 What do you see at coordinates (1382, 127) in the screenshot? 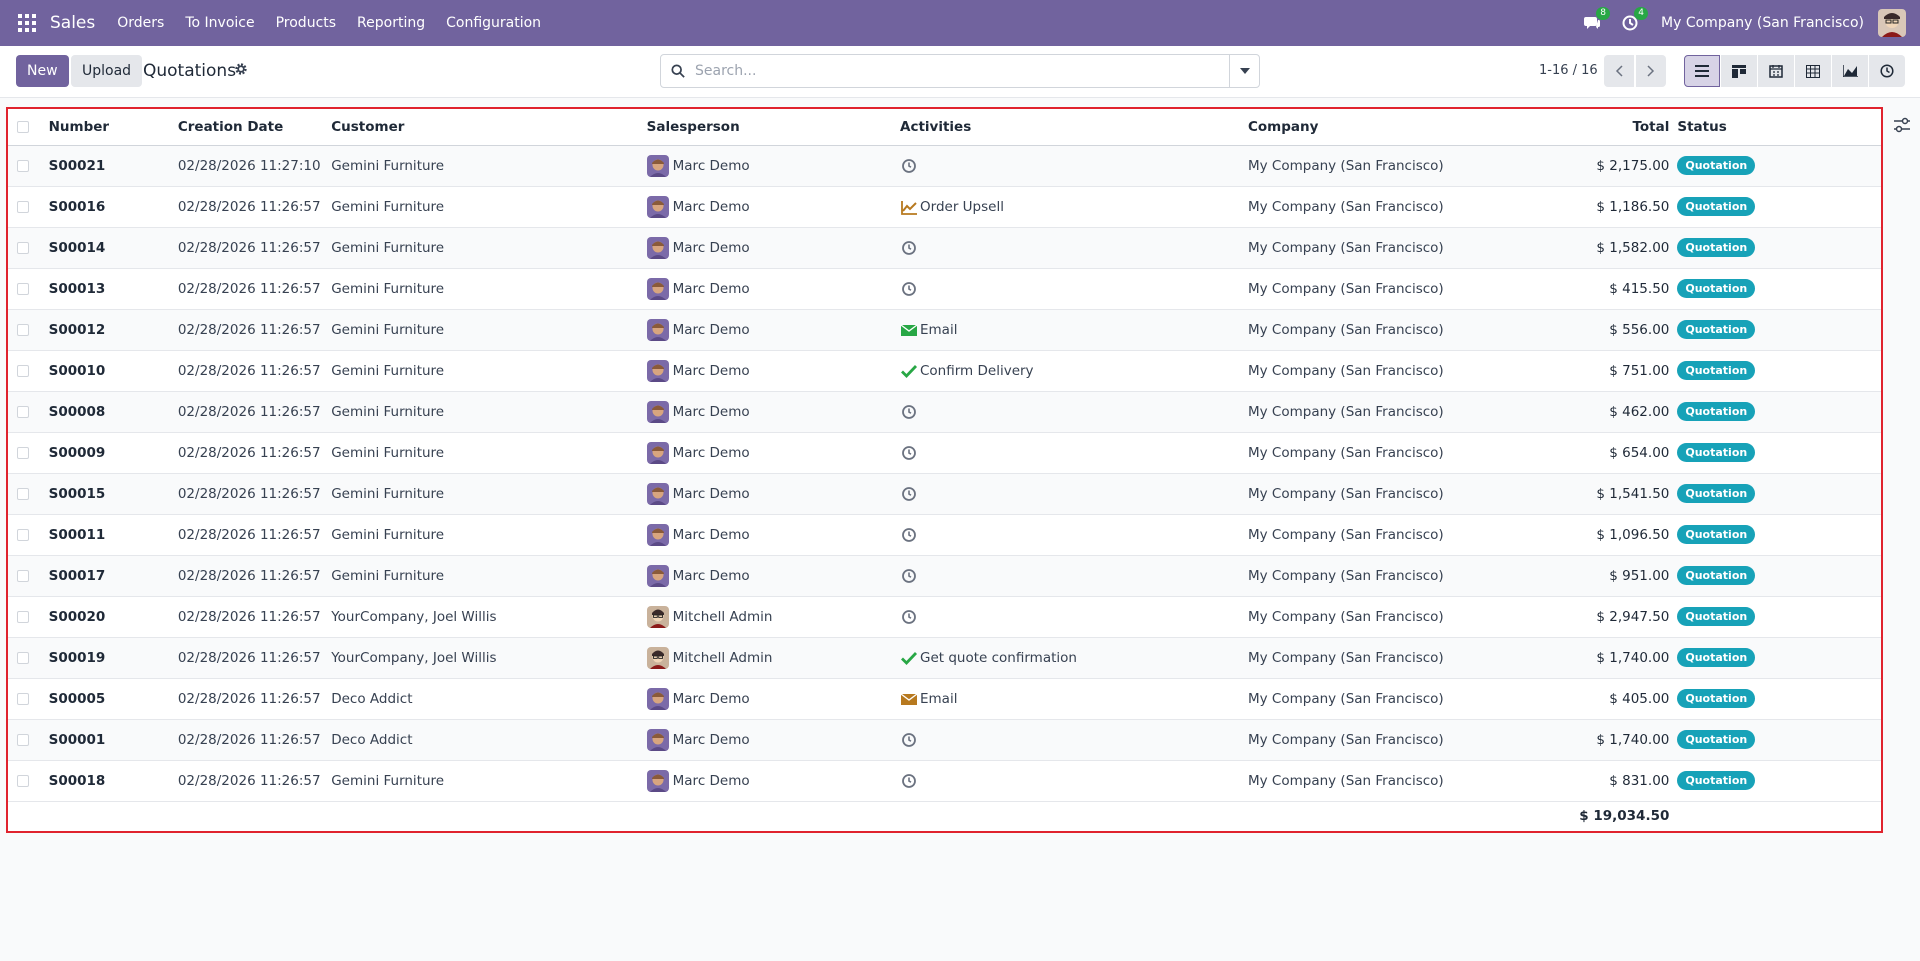
I see `column-company: Company` at bounding box center [1382, 127].